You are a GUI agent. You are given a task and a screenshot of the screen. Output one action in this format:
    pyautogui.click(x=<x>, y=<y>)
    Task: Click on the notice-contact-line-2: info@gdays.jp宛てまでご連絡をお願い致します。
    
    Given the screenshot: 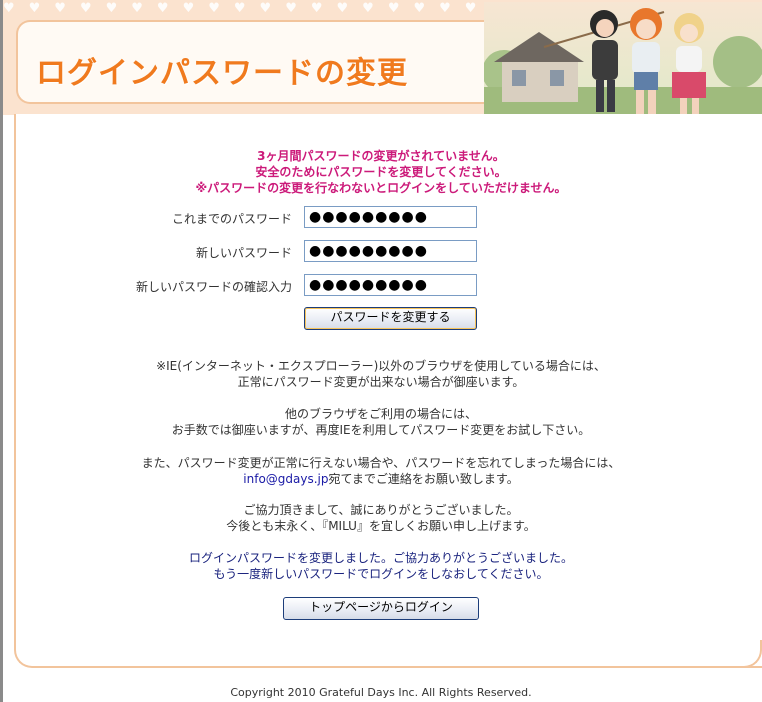 What is the action you would take?
    pyautogui.click(x=381, y=479)
    